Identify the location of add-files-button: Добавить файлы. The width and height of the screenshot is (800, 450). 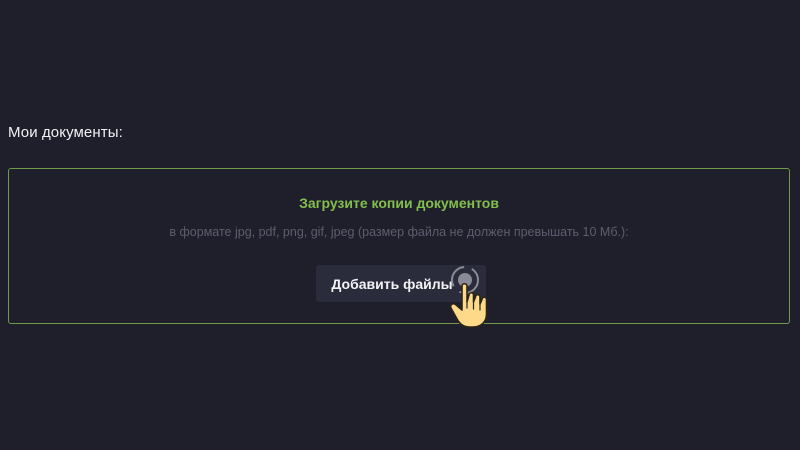
(401, 283).